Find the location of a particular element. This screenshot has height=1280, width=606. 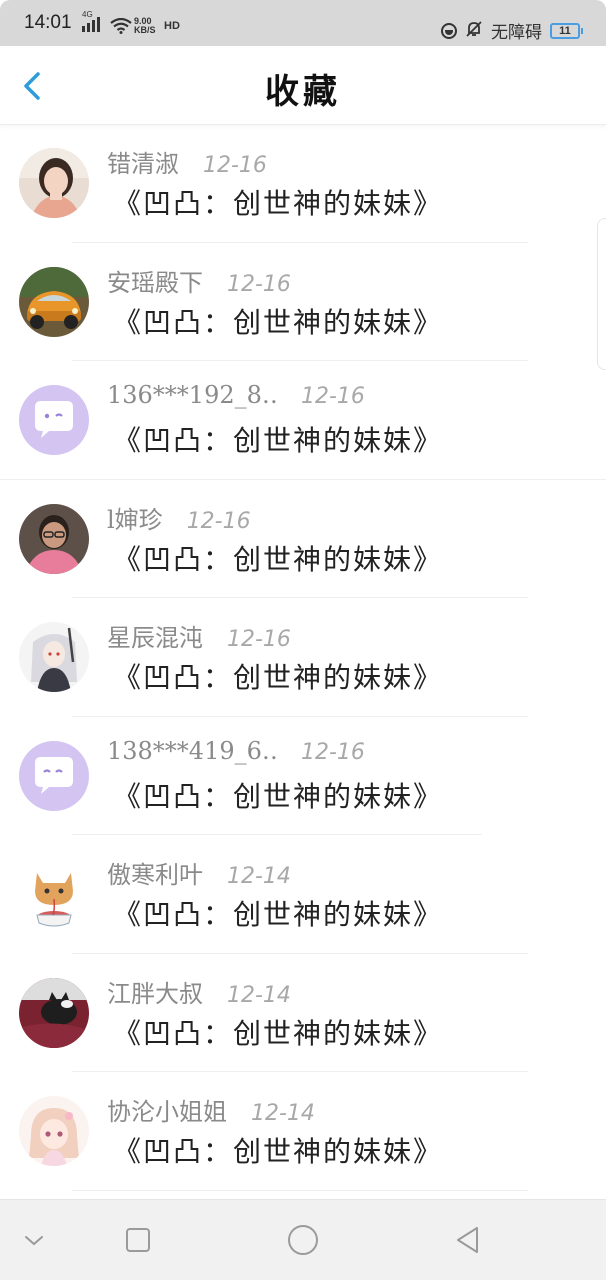

list-item: 傲寒利叶 12-14 《凹凸：创世神的妹妹》 is located at coordinates (303, 894).